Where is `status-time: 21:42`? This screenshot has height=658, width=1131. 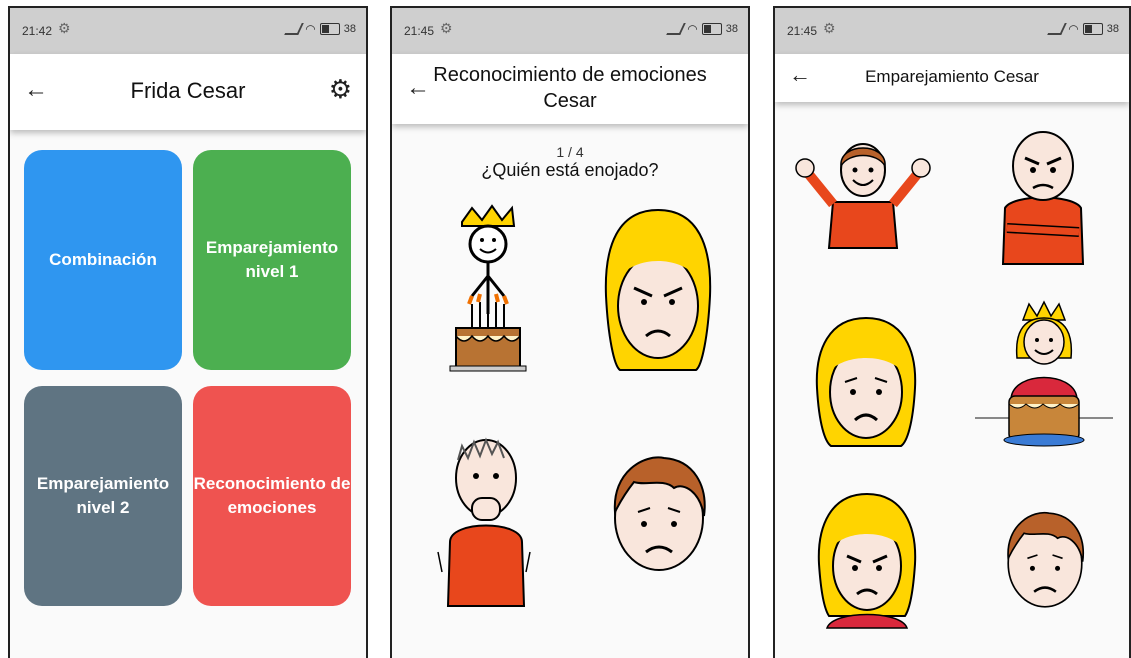 status-time: 21:42 is located at coordinates (37, 31).